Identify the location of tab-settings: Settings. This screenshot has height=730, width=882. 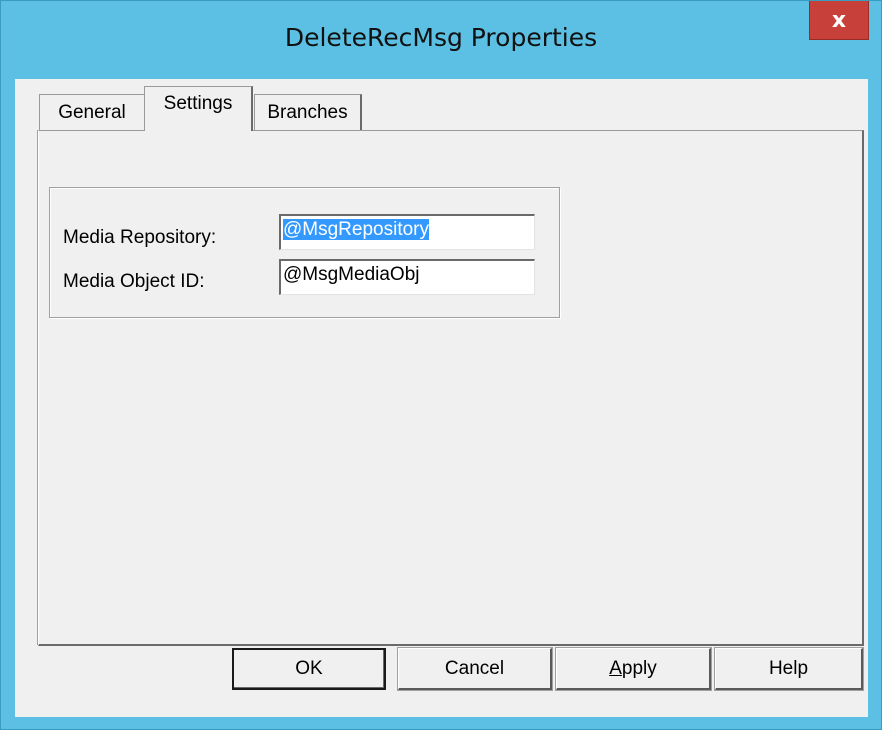
(198, 108).